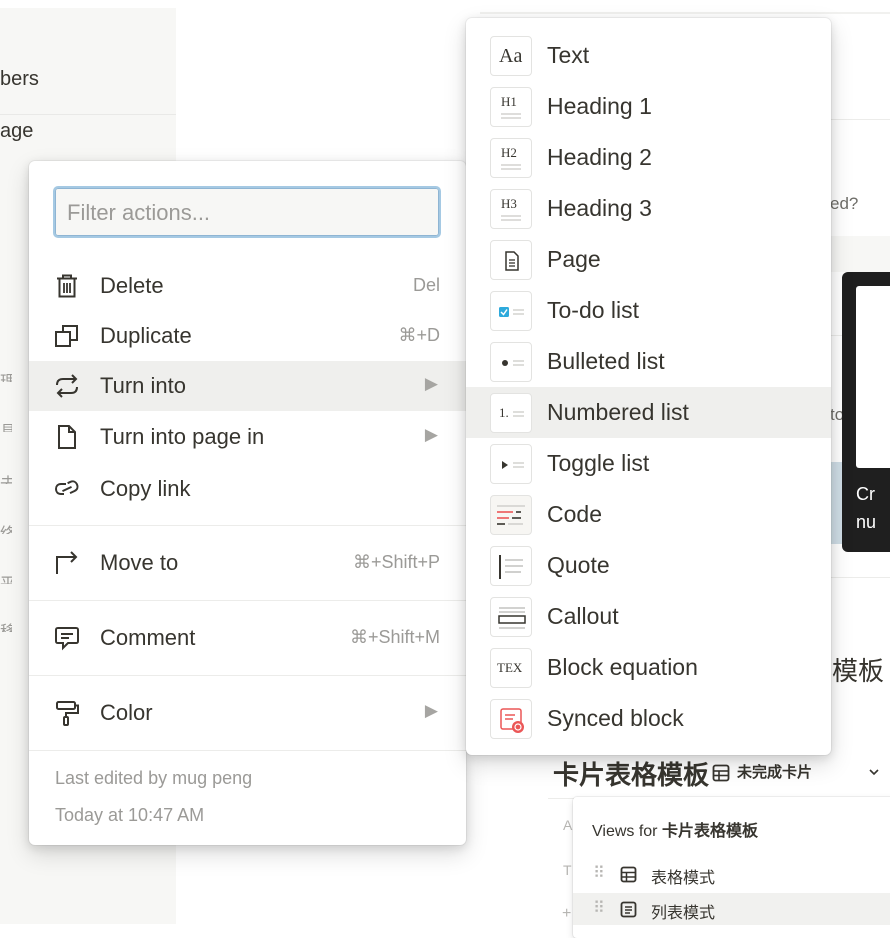  I want to click on submenu-item-synced-block: Synced block, so click(648, 718).